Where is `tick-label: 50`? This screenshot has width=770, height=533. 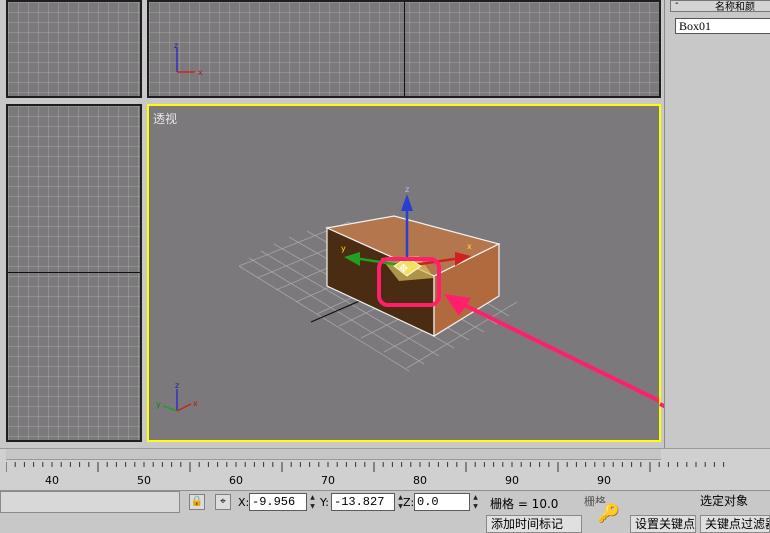 tick-label: 50 is located at coordinates (144, 480).